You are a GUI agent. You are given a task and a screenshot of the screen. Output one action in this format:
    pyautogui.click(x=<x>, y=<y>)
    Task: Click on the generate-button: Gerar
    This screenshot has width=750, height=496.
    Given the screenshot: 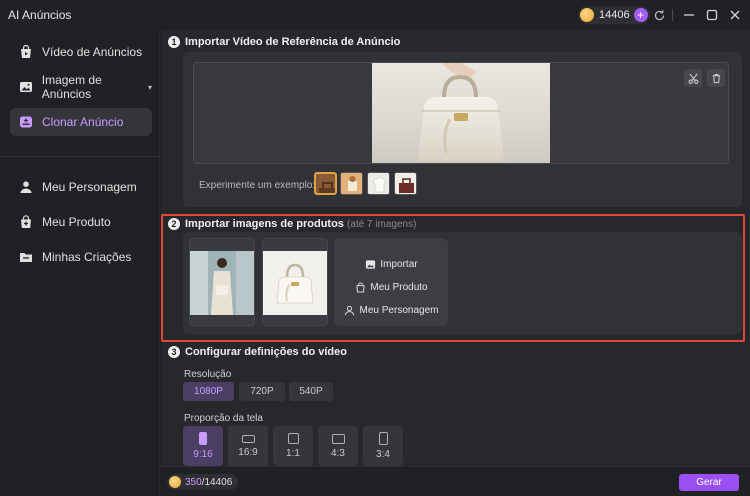 What is the action you would take?
    pyautogui.click(x=709, y=482)
    